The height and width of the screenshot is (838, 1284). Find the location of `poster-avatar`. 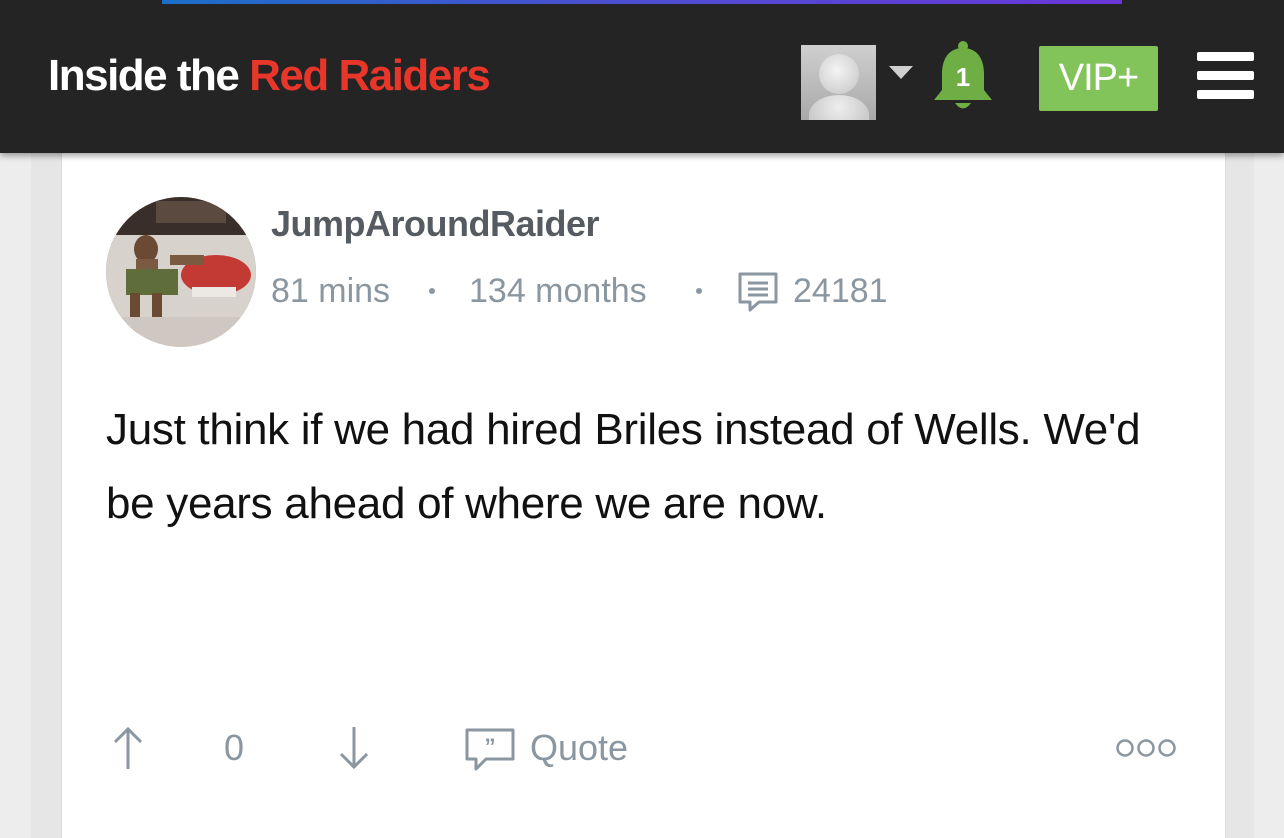

poster-avatar is located at coordinates (181, 272).